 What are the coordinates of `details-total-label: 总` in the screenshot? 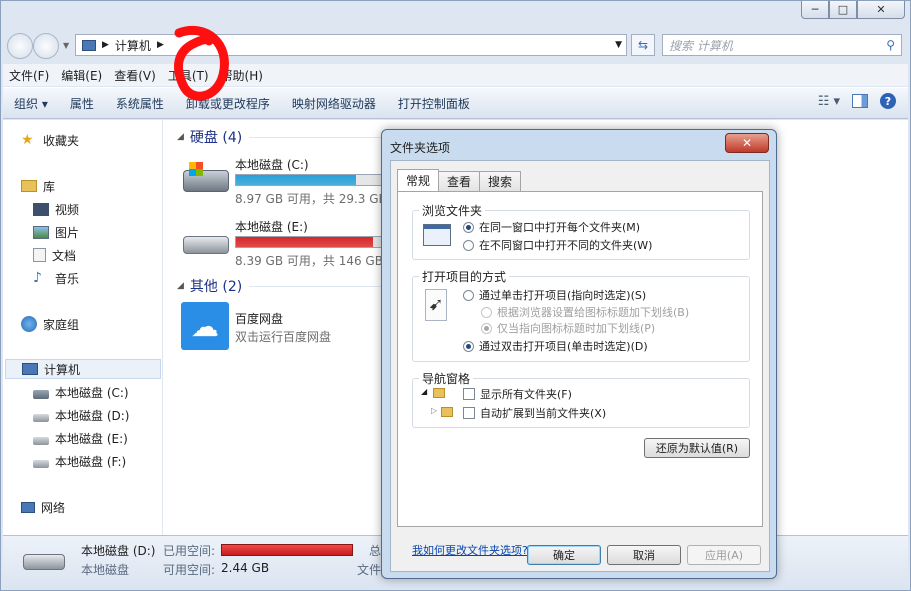 It's located at (375, 551).